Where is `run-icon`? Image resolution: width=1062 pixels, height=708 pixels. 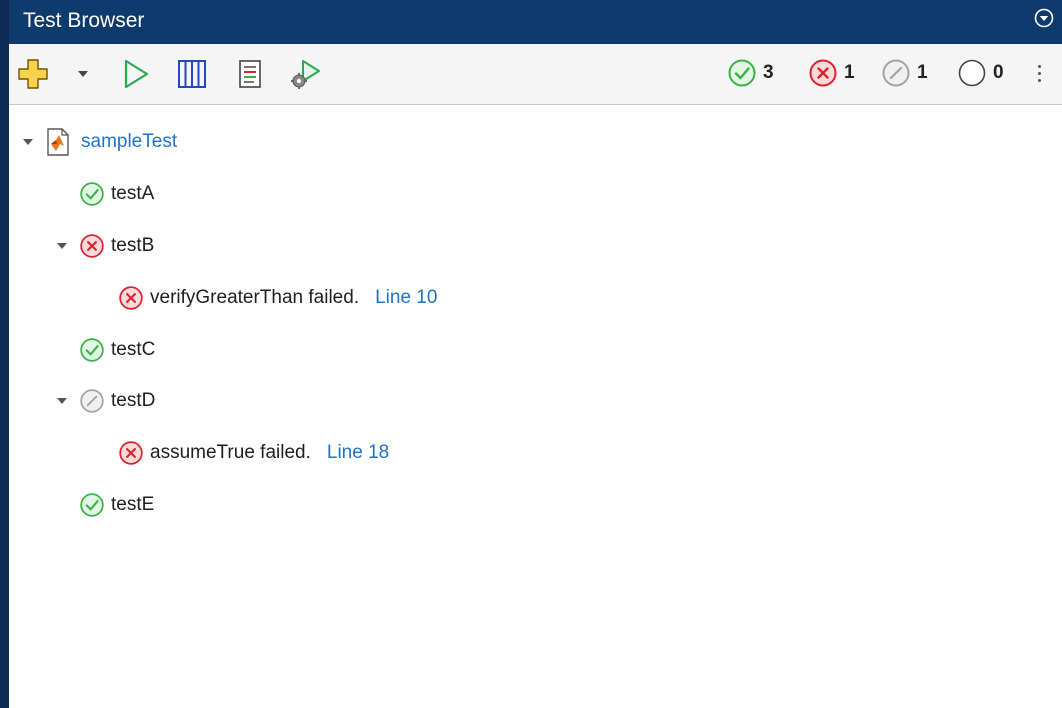 run-icon is located at coordinates (136, 74).